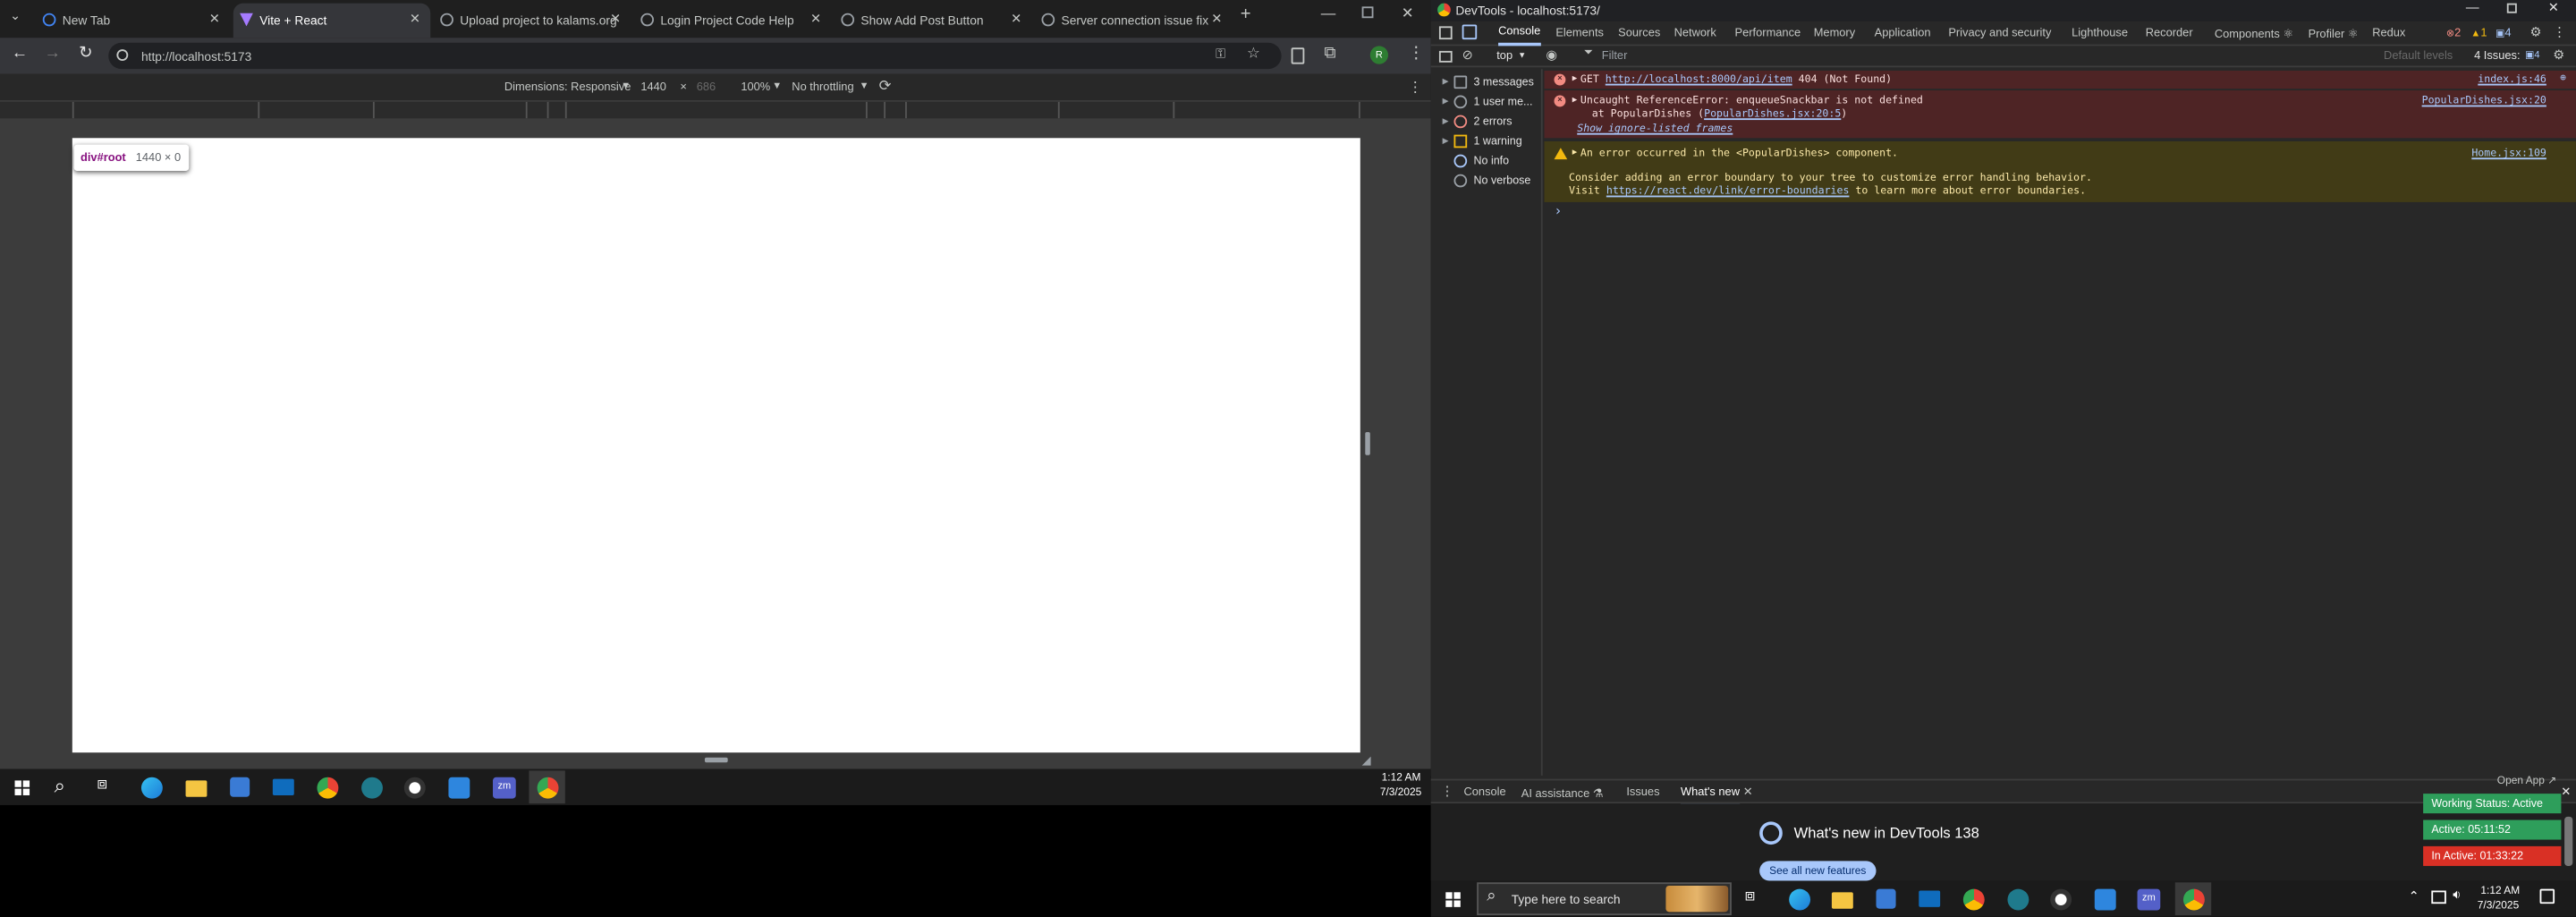  I want to click on rotate-icon: ⟳, so click(885, 86).